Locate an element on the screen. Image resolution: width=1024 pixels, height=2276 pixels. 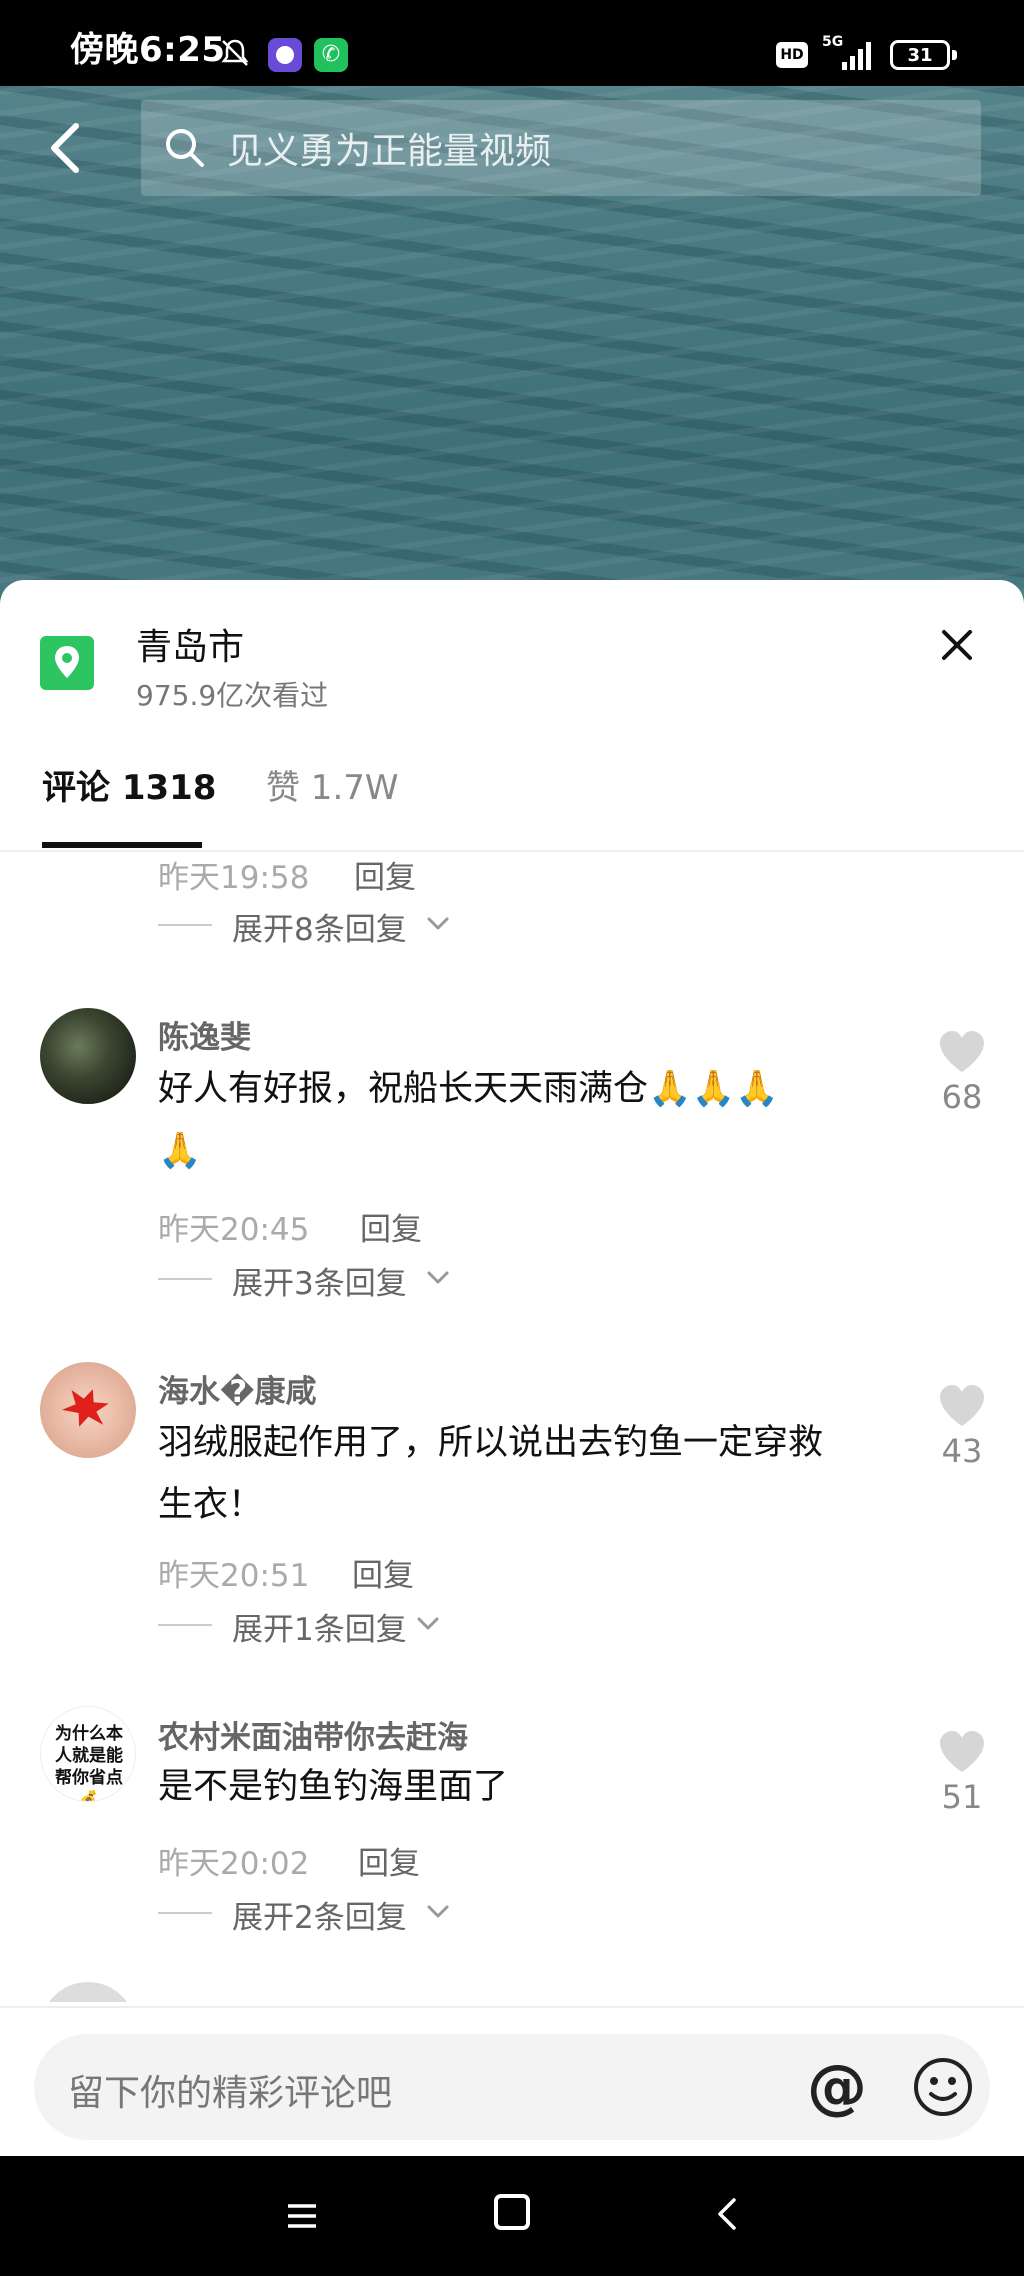
status-bar: 傍晚6:25 ✆ HD 5G 31 is located at coordinates (512, 43).